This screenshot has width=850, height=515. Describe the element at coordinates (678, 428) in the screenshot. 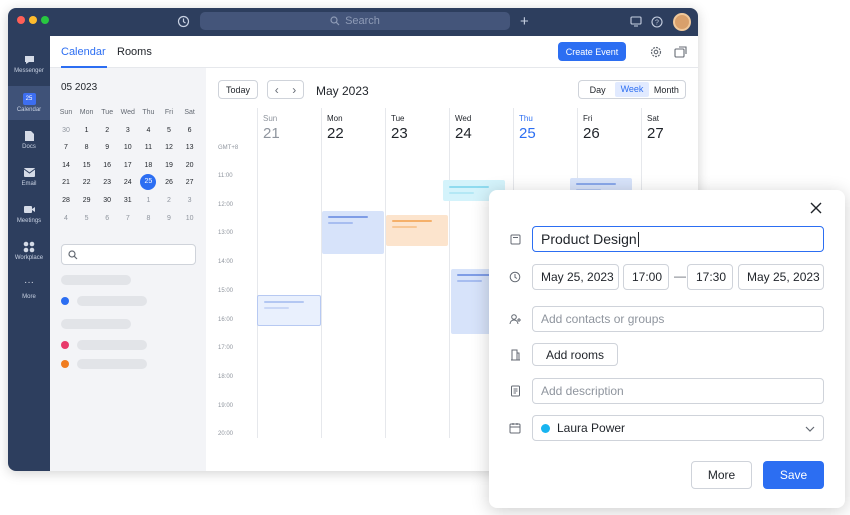

I see `calendar-owner-select: Laura Power` at that location.